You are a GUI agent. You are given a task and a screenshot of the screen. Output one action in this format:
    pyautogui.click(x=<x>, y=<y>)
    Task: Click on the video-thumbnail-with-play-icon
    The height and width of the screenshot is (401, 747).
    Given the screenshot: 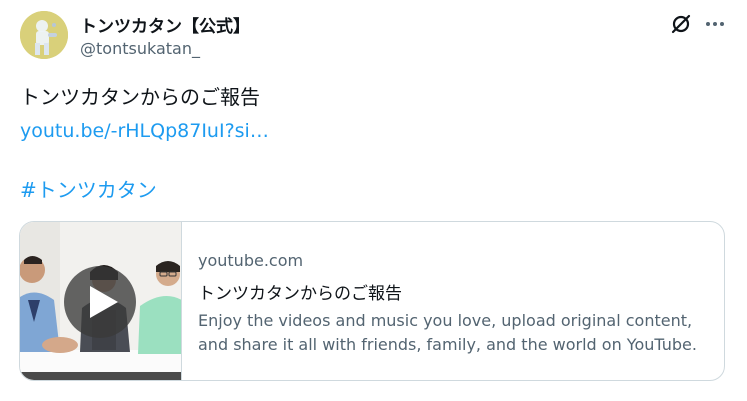 What is the action you would take?
    pyautogui.click(x=100, y=301)
    